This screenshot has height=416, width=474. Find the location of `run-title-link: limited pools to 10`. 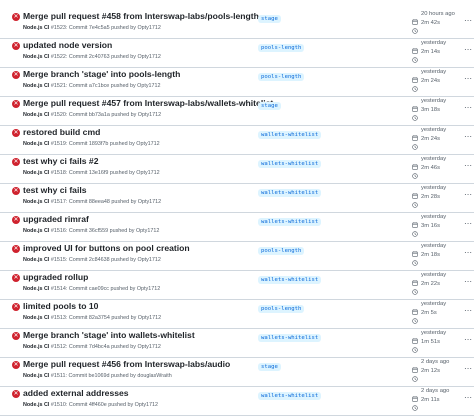

run-title-link: limited pools to 10 is located at coordinates (60, 306).